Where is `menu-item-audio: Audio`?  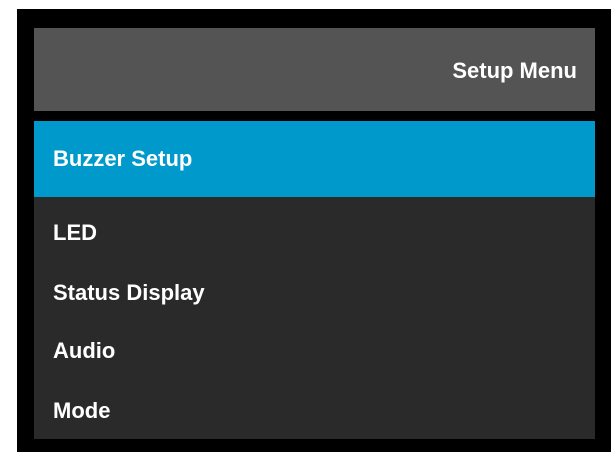 menu-item-audio: Audio is located at coordinates (314, 351).